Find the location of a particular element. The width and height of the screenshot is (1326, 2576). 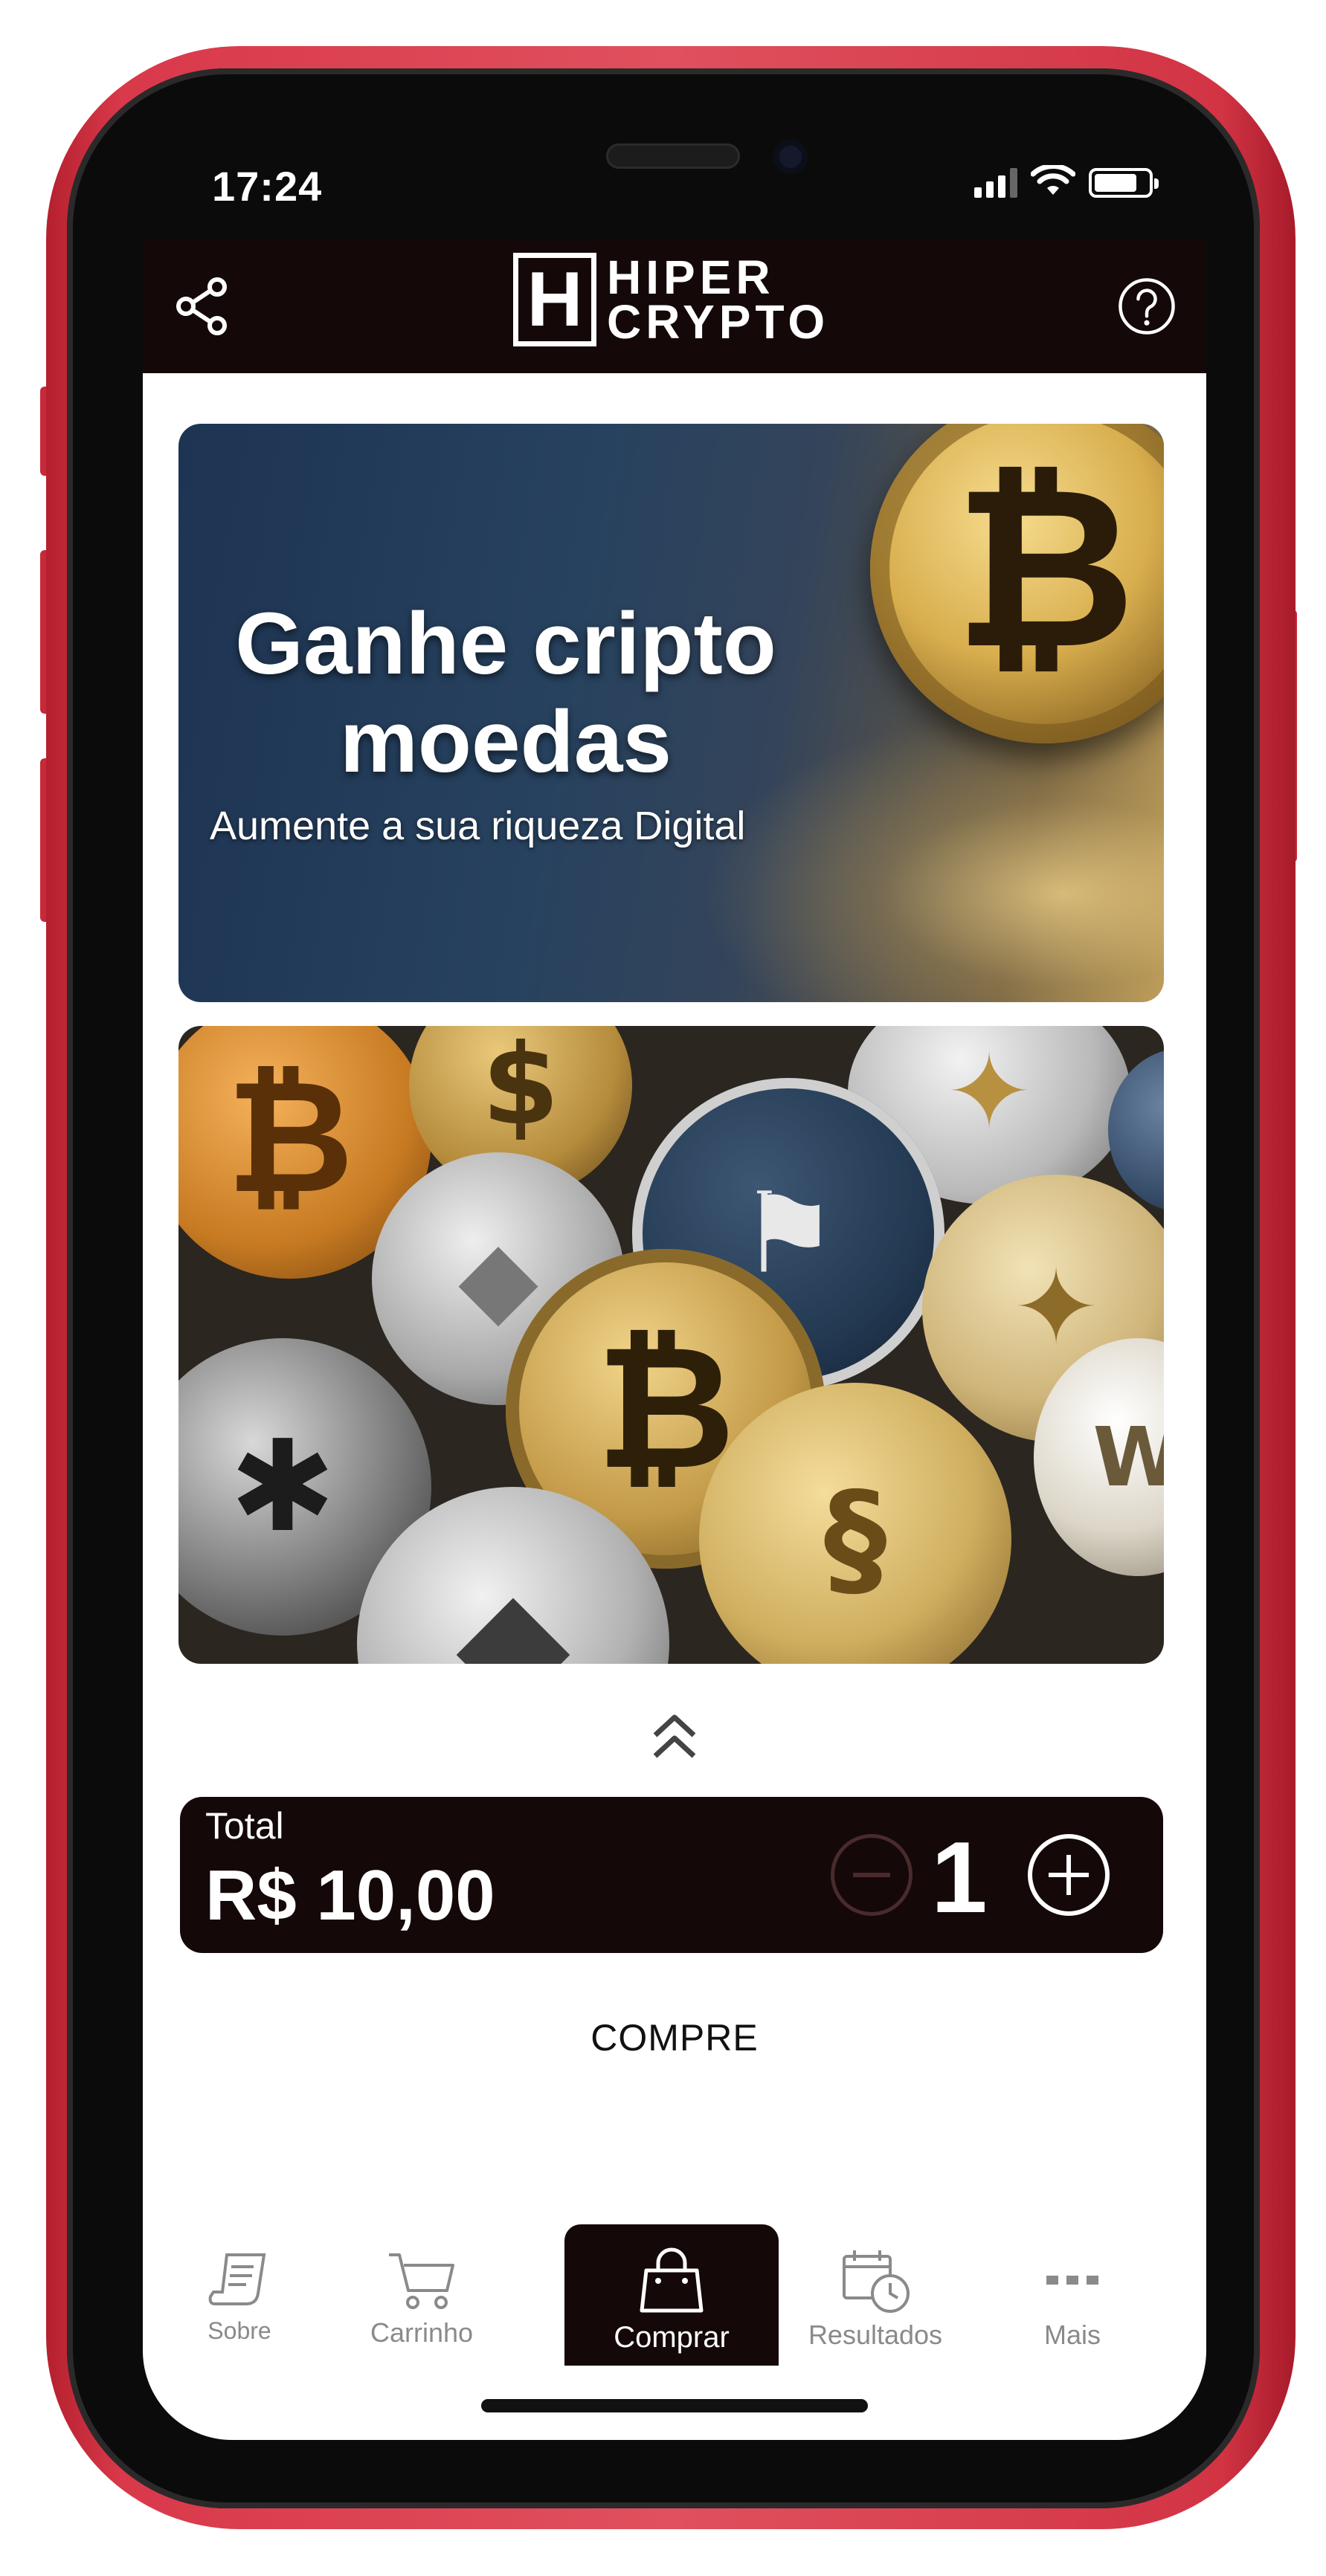

home-indicator is located at coordinates (674, 2405).